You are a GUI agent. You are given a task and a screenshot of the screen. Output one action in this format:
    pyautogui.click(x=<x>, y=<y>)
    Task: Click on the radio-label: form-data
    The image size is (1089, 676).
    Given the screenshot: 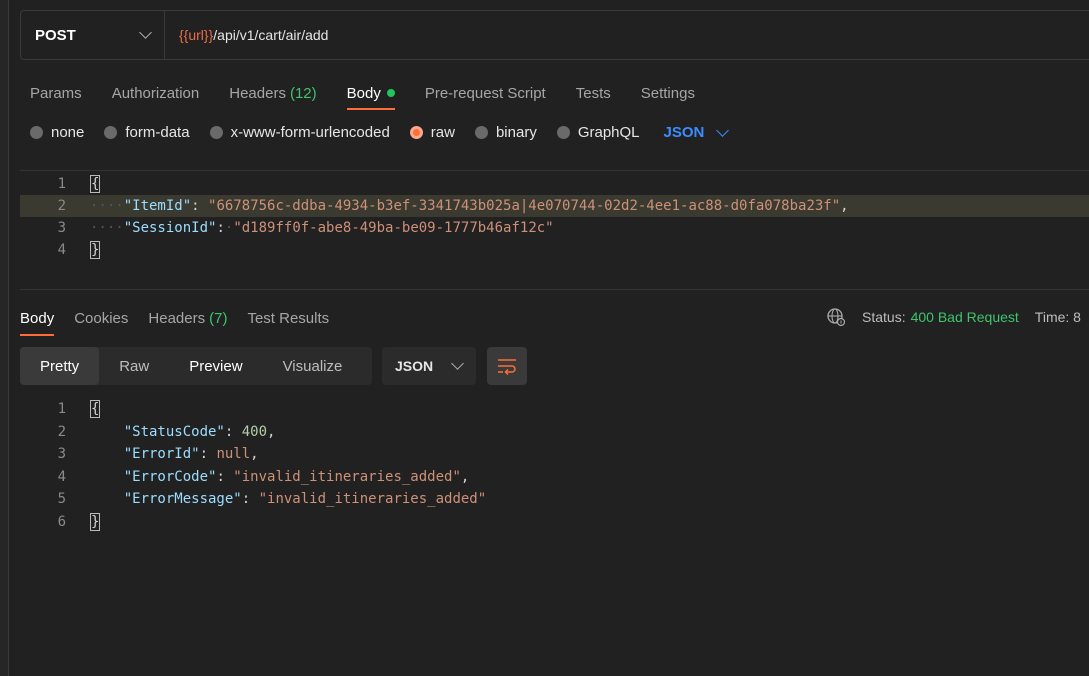 What is the action you would take?
    pyautogui.click(x=157, y=132)
    